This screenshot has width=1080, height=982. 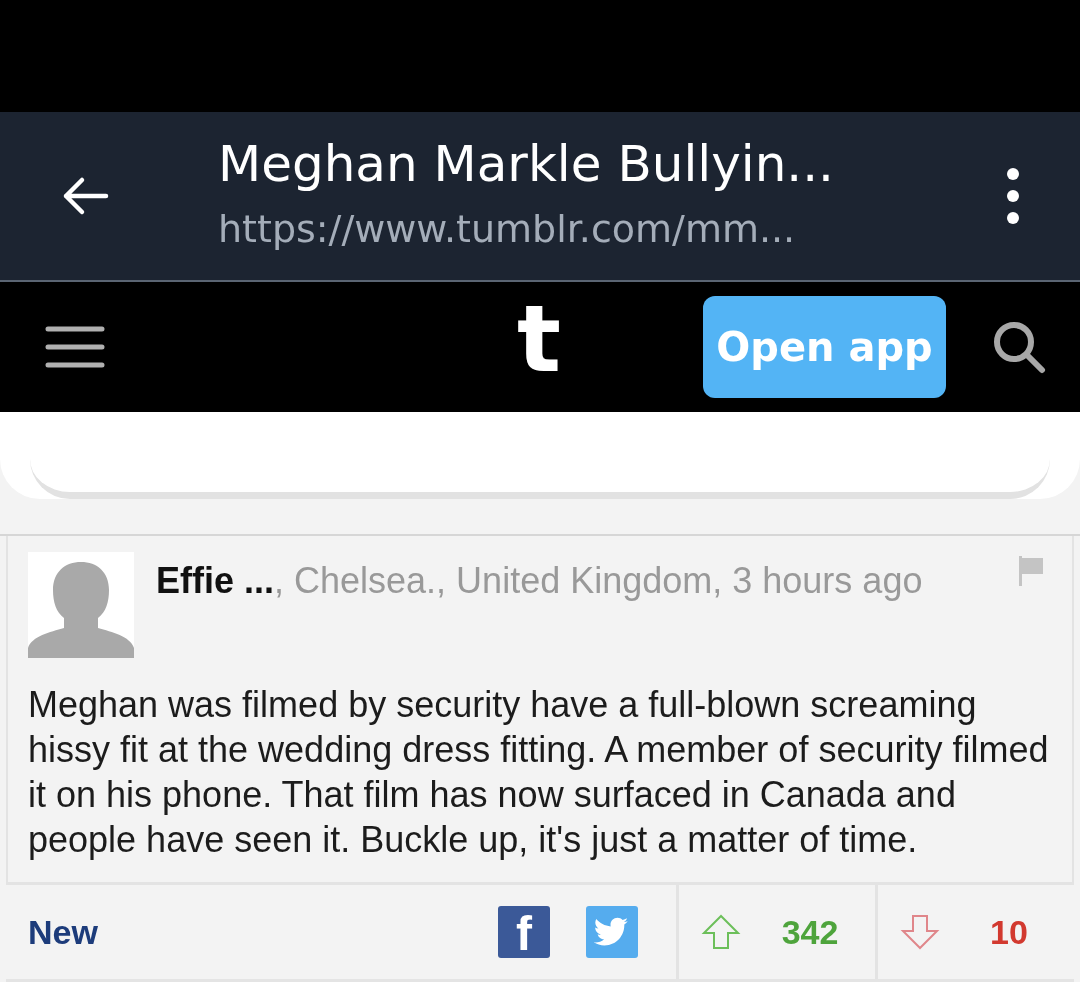 What do you see at coordinates (75, 347) in the screenshot?
I see `menu-icon` at bounding box center [75, 347].